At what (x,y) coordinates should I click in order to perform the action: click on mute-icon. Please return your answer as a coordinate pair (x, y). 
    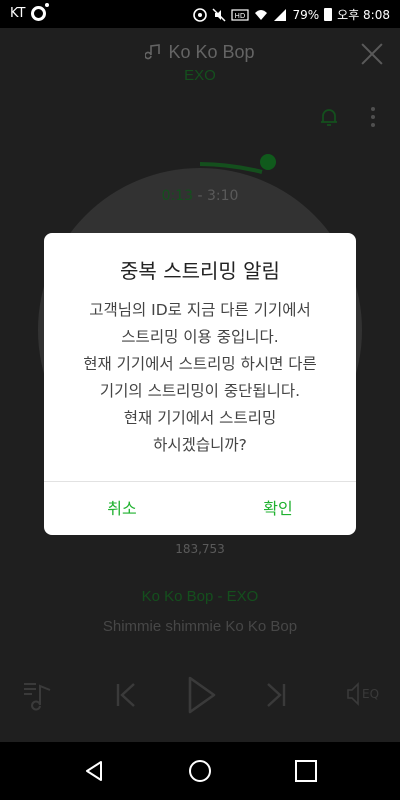
    Looking at the image, I should click on (219, 14).